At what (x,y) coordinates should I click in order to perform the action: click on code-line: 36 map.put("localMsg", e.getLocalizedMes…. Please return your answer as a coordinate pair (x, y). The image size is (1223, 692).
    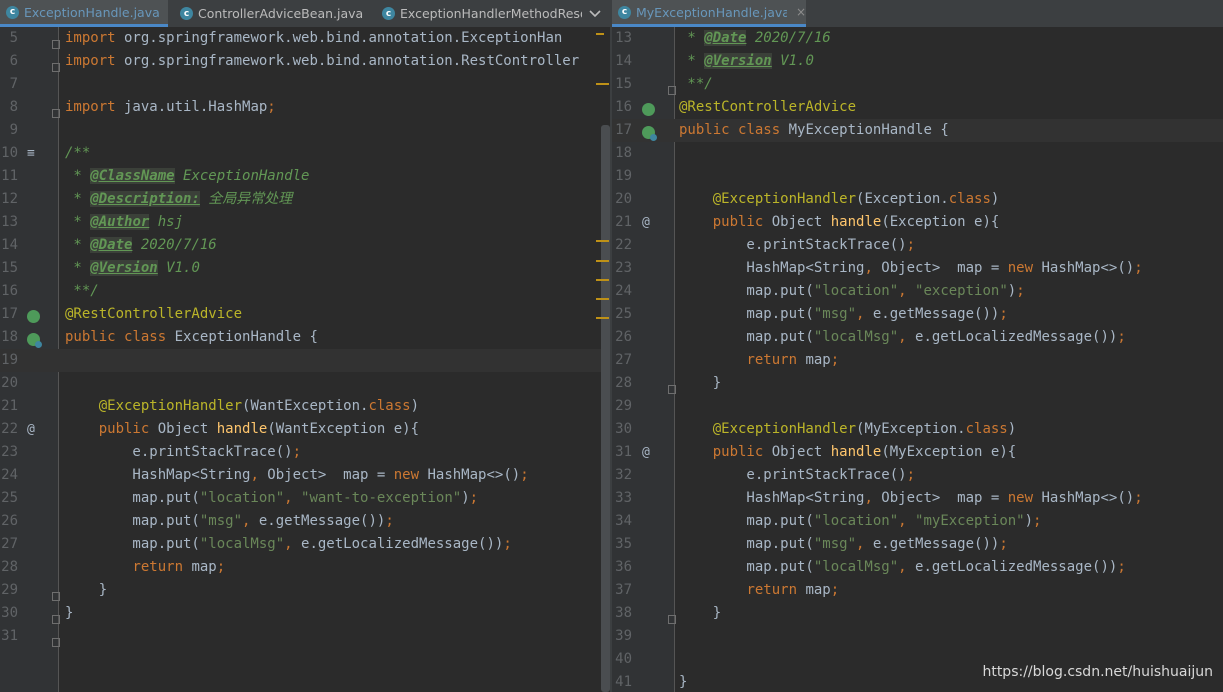
    Looking at the image, I should click on (917, 567).